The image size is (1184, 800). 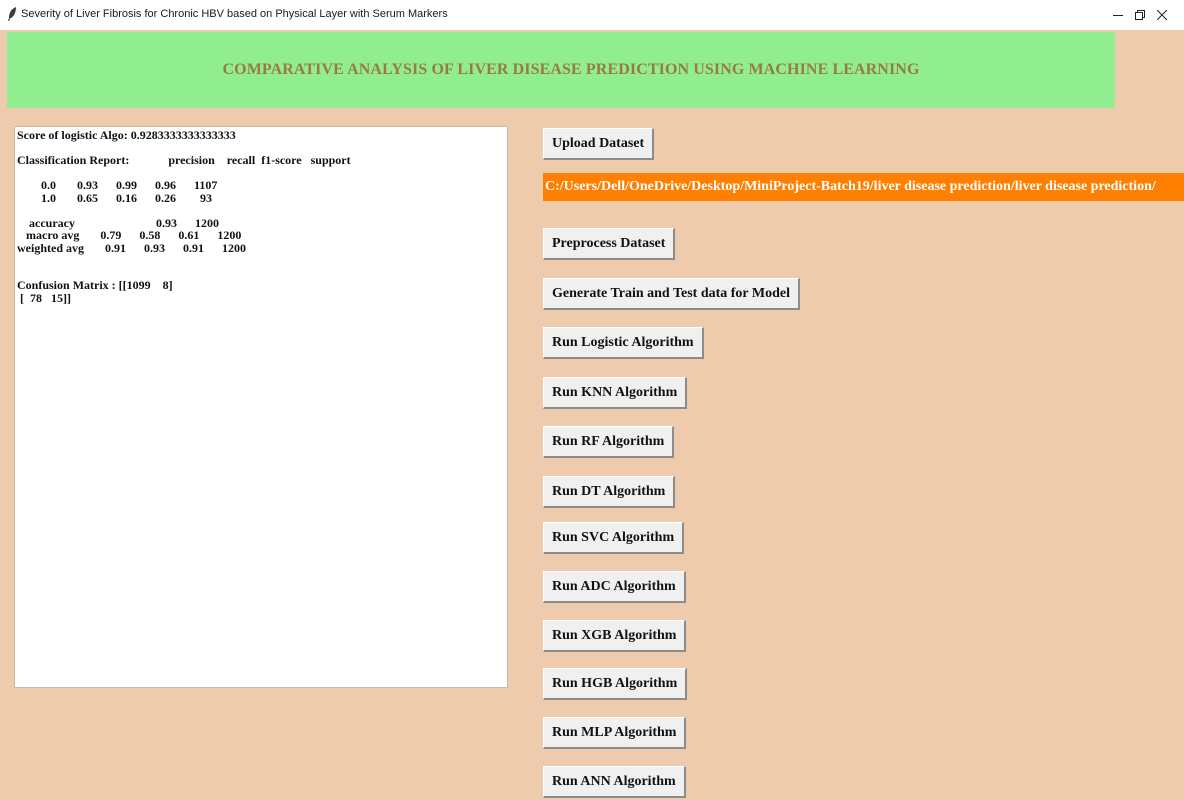 What do you see at coordinates (615, 393) in the screenshot?
I see `run-knn-button: Run KNN Algorithm` at bounding box center [615, 393].